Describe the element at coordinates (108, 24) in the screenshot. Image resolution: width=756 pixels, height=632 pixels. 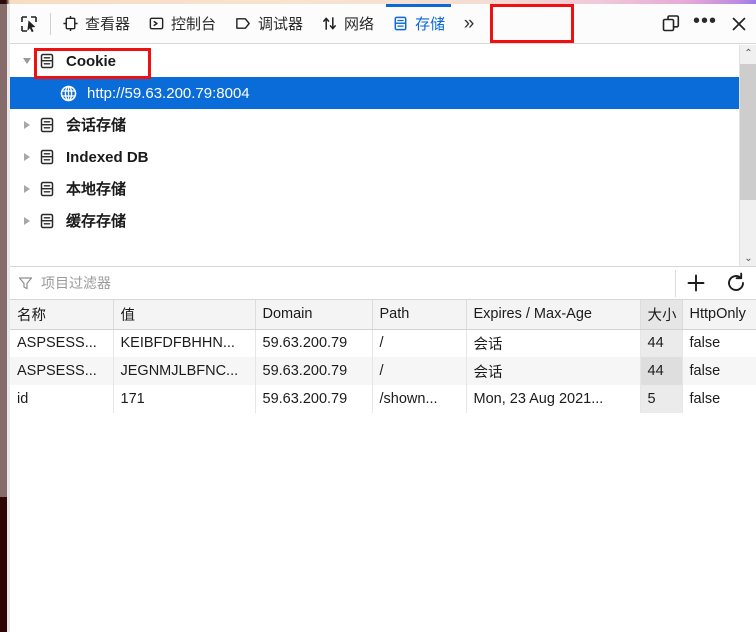
I see `tab-inspector-label: 查看器` at that location.